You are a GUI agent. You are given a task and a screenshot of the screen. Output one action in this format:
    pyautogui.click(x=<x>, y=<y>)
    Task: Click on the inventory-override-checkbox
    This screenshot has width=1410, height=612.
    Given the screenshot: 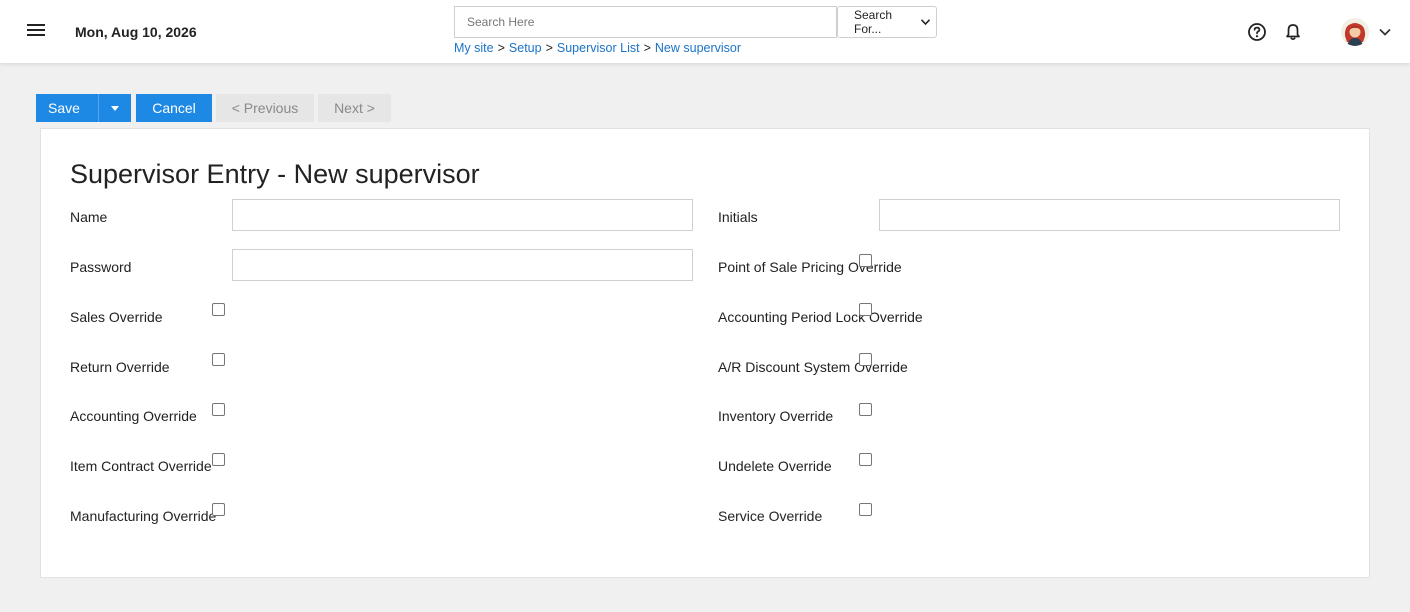 What is the action you would take?
    pyautogui.click(x=865, y=409)
    